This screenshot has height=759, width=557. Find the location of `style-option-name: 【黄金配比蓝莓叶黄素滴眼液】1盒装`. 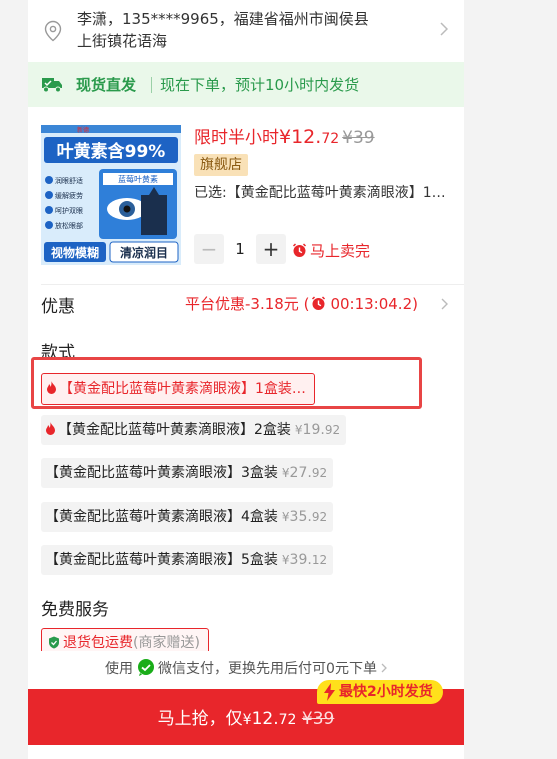

style-option-name: 【黄金配比蓝莓叶黄素滴眼液】1盒装 is located at coordinates (175, 389).